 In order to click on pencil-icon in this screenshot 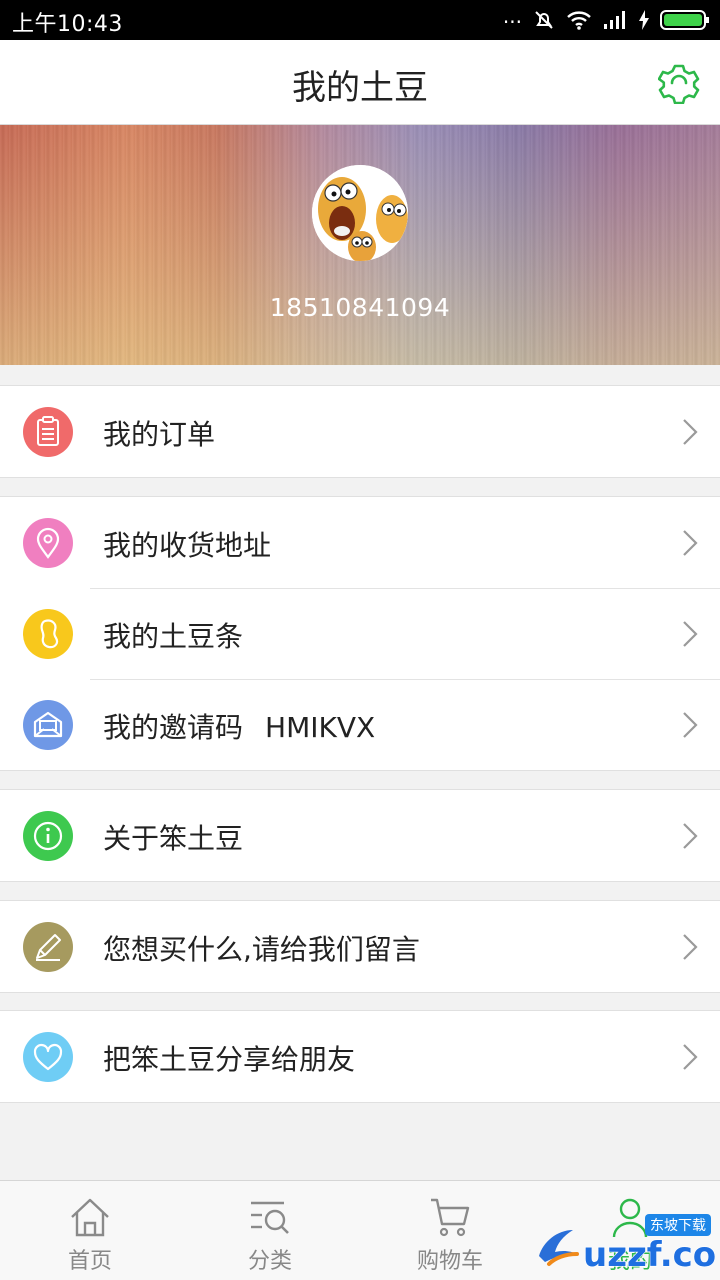, I will do `click(48, 947)`.